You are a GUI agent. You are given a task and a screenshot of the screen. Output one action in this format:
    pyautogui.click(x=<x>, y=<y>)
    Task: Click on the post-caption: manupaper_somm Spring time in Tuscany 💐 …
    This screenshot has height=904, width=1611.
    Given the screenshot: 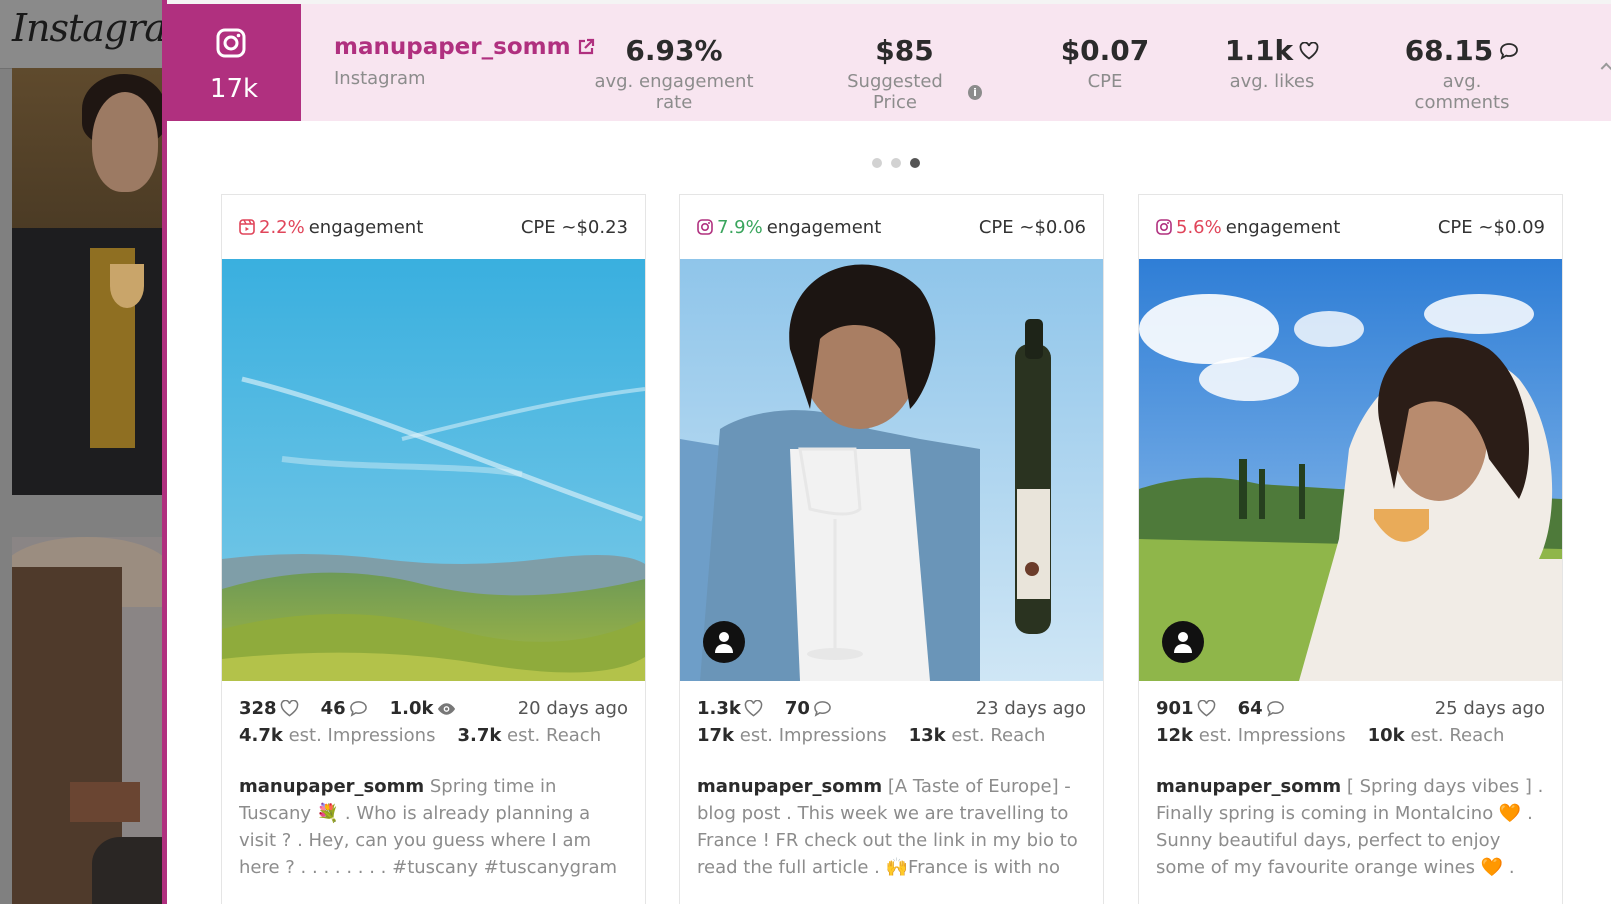 What is the action you would take?
    pyautogui.click(x=435, y=827)
    